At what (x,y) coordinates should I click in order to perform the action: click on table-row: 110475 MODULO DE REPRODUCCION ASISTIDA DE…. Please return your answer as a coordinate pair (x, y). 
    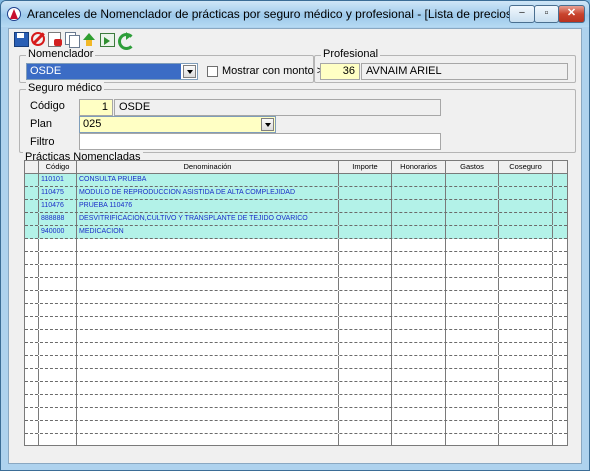
    Looking at the image, I should click on (296, 193).